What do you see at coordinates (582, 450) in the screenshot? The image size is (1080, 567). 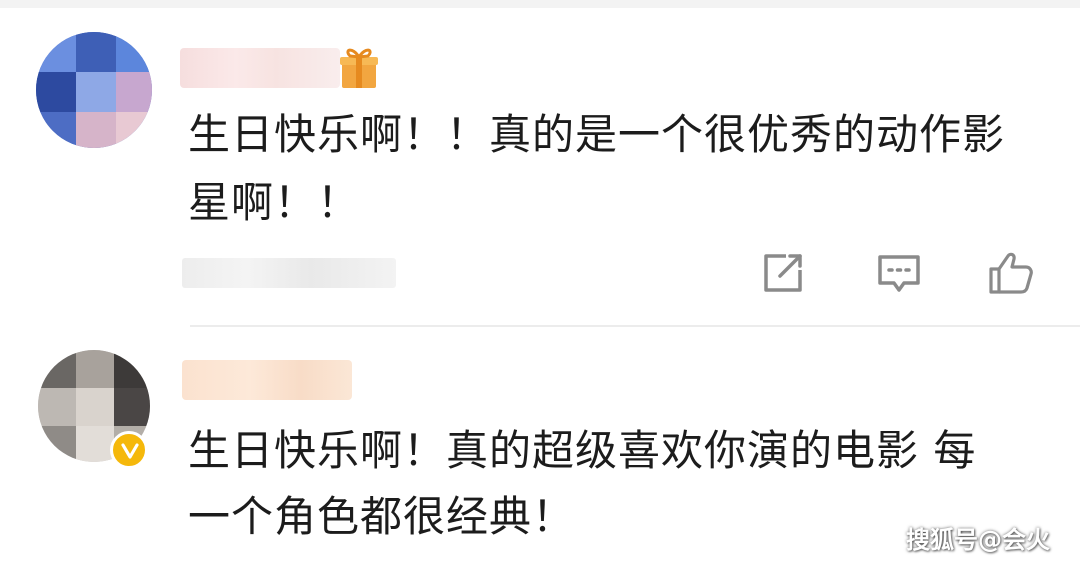 I see `comment-text-line: 生日快乐啊！真的超级喜欢你演的电影 每` at bounding box center [582, 450].